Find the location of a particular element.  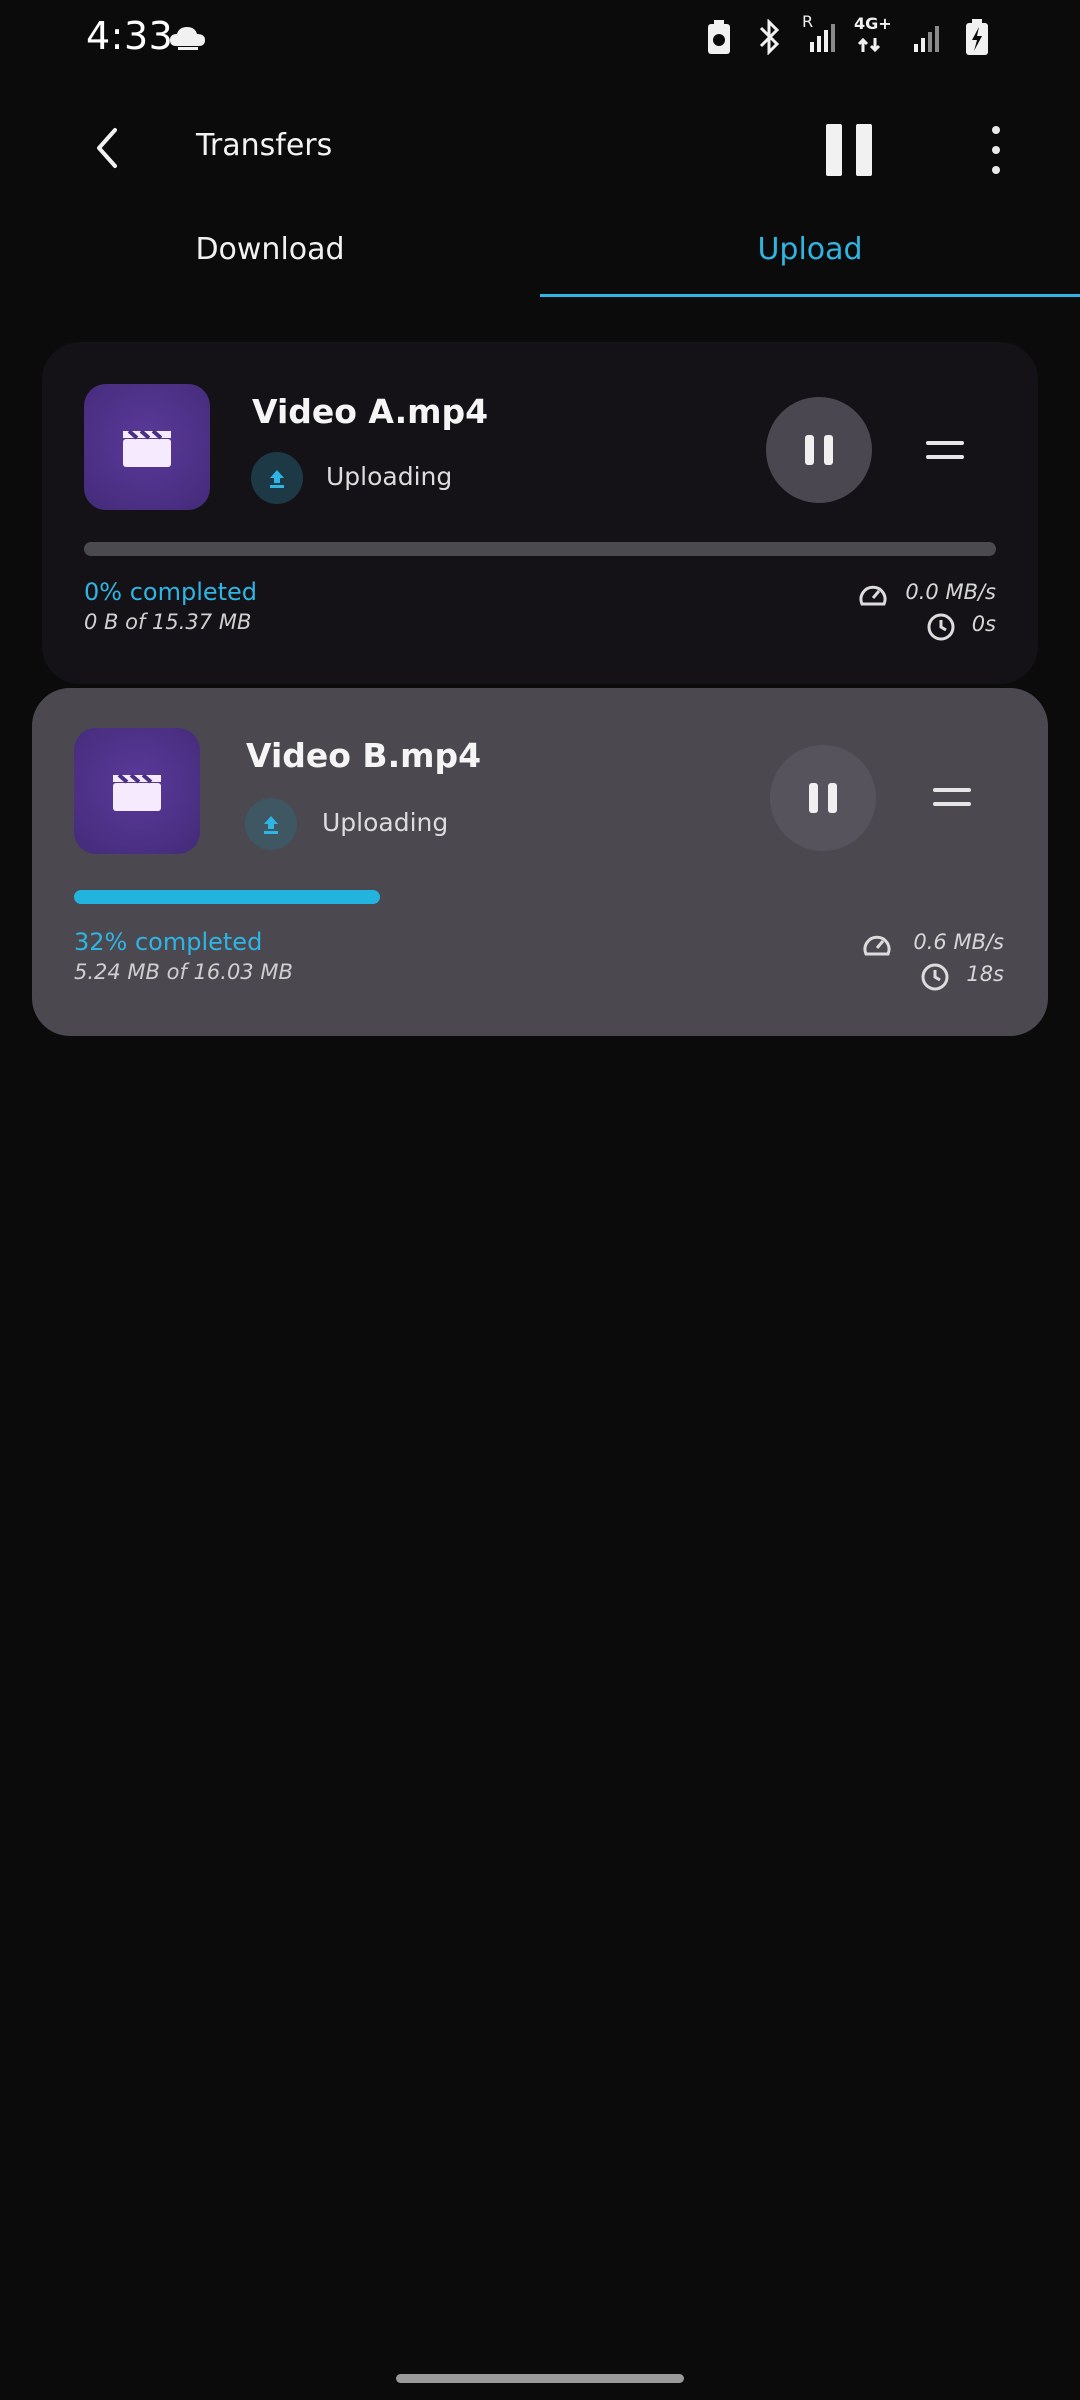

file-name: Video B.mp4 is located at coordinates (364, 755).